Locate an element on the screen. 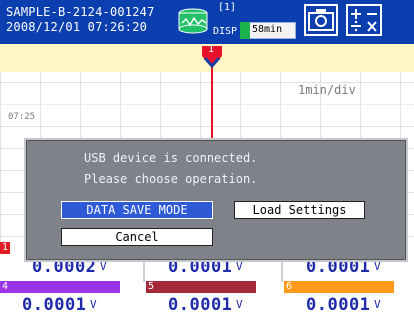 Image resolution: width=414 pixels, height=315 pixels. marker-label: 1 is located at coordinates (211, 49).